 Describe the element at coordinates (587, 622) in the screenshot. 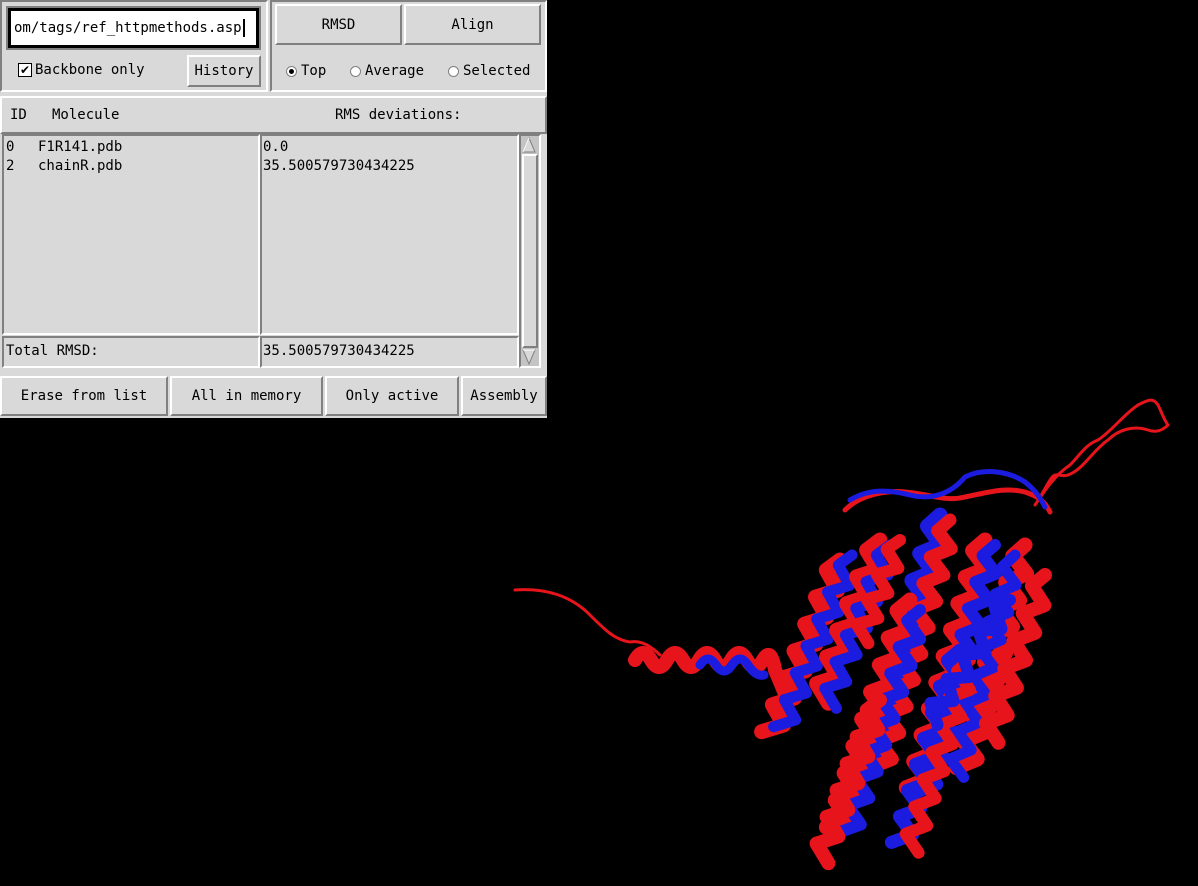

I see `n-terminal-tail` at that location.